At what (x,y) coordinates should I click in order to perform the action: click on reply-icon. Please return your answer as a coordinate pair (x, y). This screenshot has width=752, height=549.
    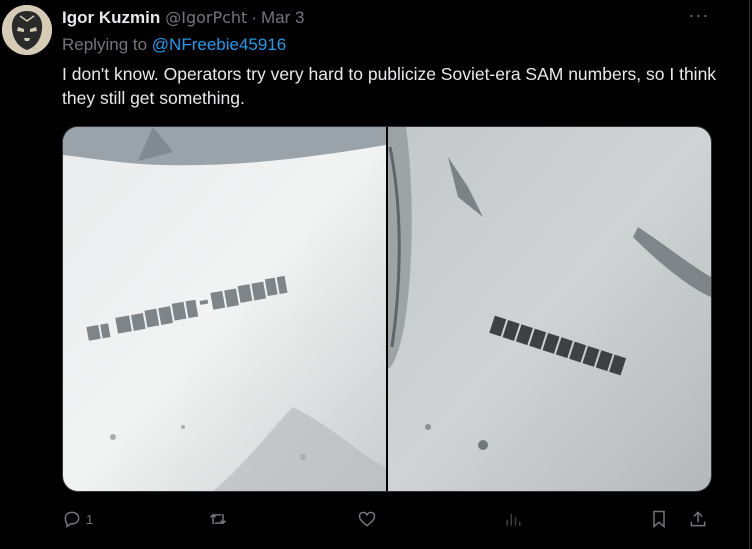
    Looking at the image, I should click on (72, 519).